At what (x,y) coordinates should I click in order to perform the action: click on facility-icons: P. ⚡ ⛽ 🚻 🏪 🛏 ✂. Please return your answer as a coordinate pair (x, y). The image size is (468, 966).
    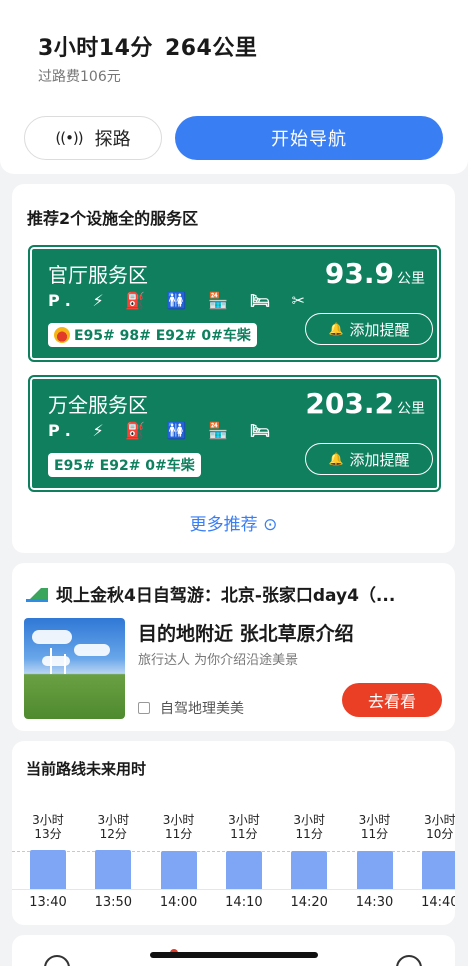
    Looking at the image, I should click on (181, 300).